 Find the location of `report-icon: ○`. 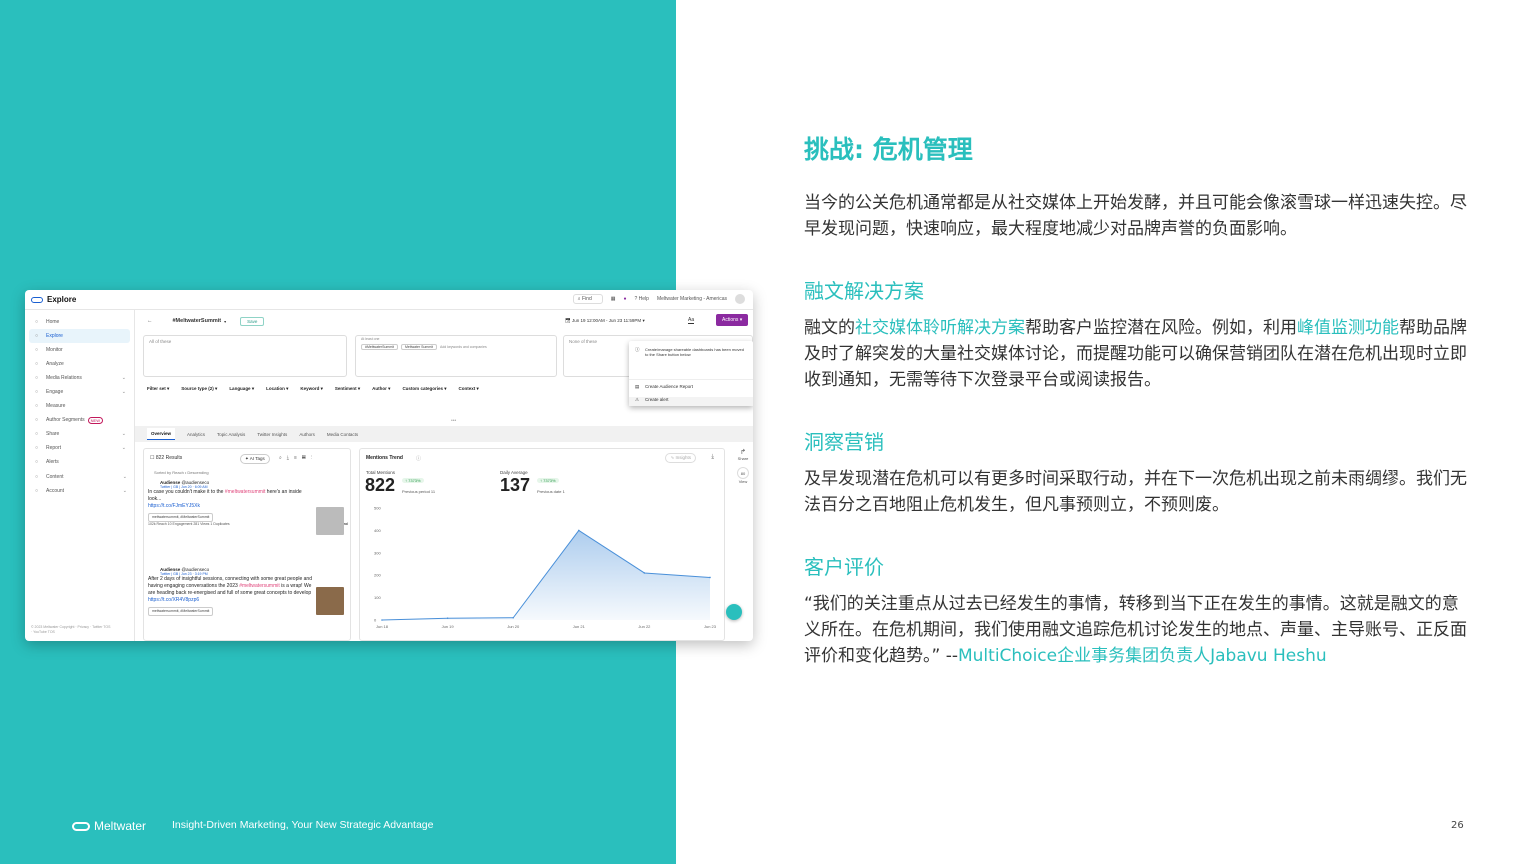

report-icon: ○ is located at coordinates (37, 448).